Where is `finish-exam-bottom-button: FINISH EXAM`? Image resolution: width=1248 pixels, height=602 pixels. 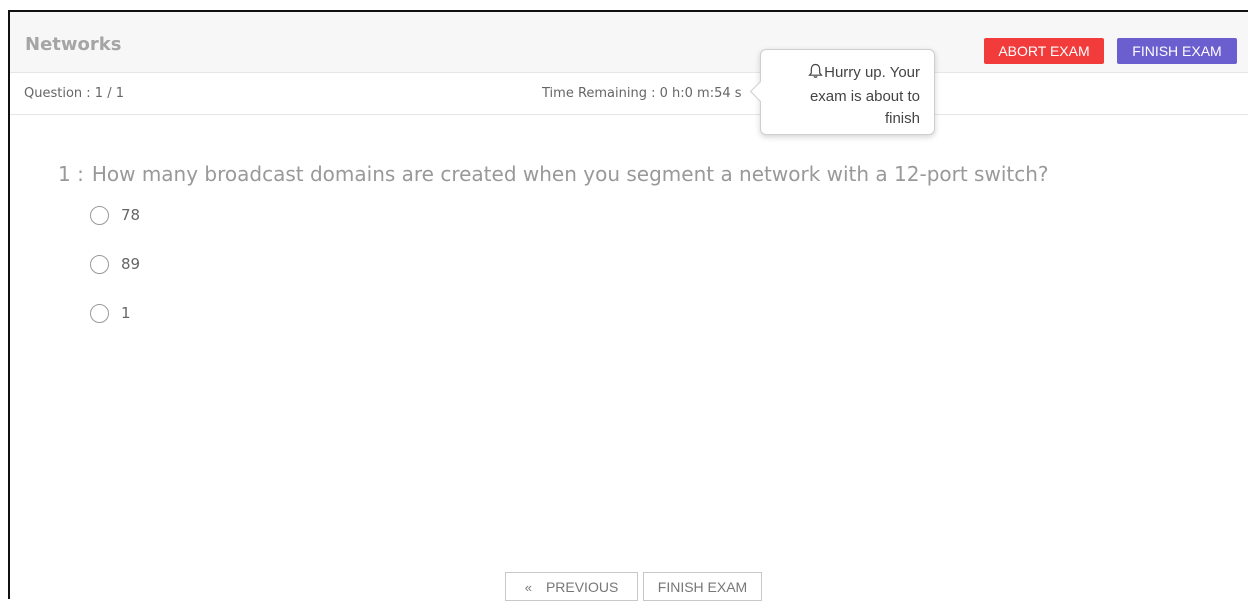
finish-exam-bottom-button: FINISH EXAM is located at coordinates (702, 586).